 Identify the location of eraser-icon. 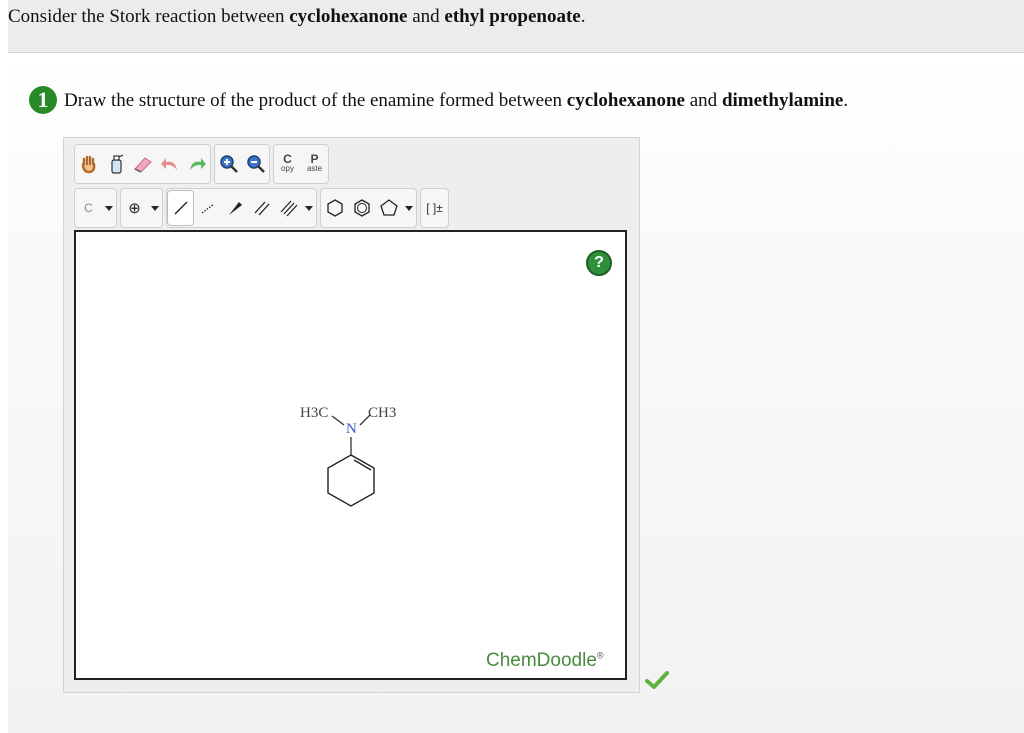
(142, 164).